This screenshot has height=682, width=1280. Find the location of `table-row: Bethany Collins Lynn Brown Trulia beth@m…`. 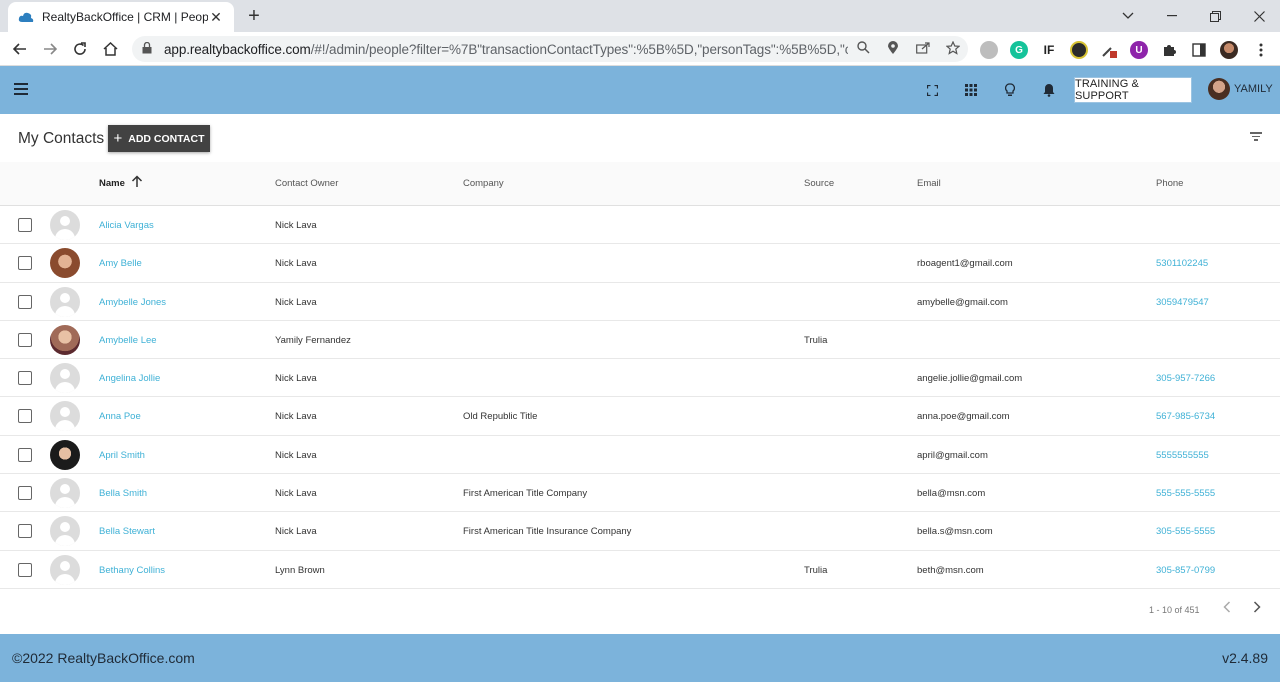

table-row: Bethany Collins Lynn Brown Trulia beth@m… is located at coordinates (640, 570).